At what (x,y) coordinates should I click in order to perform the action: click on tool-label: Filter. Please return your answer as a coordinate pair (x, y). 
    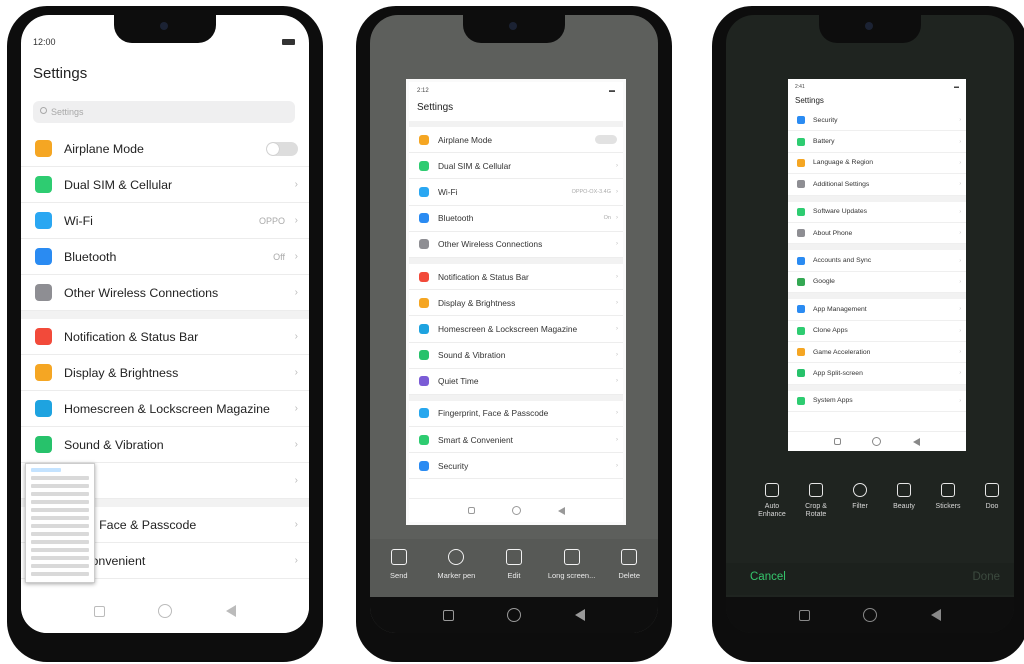
    Looking at the image, I should click on (860, 506).